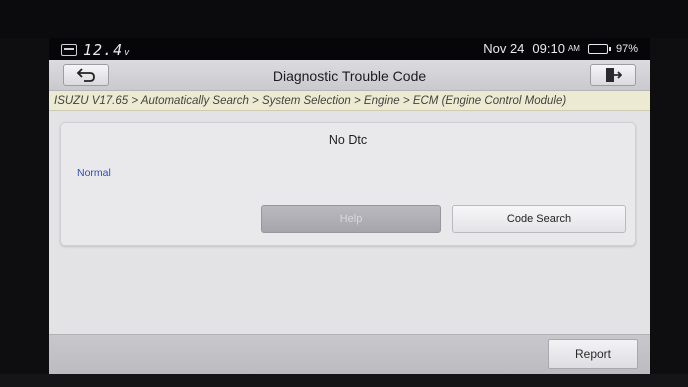 The image size is (688, 387). I want to click on status-date: Nov 24, so click(504, 48).